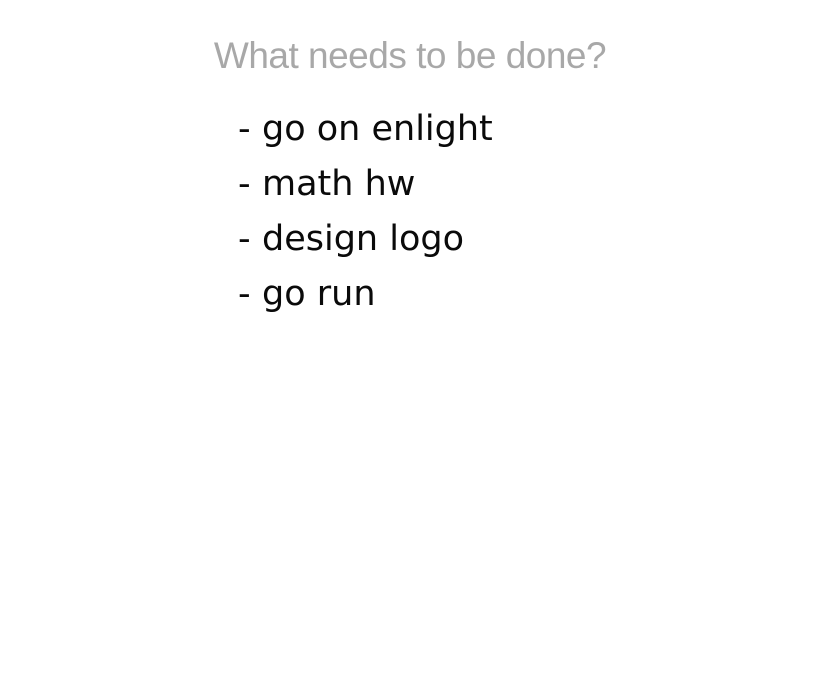 Image resolution: width=832 pixels, height=686 pixels. I want to click on todo-item-text: design logo, so click(363, 239).